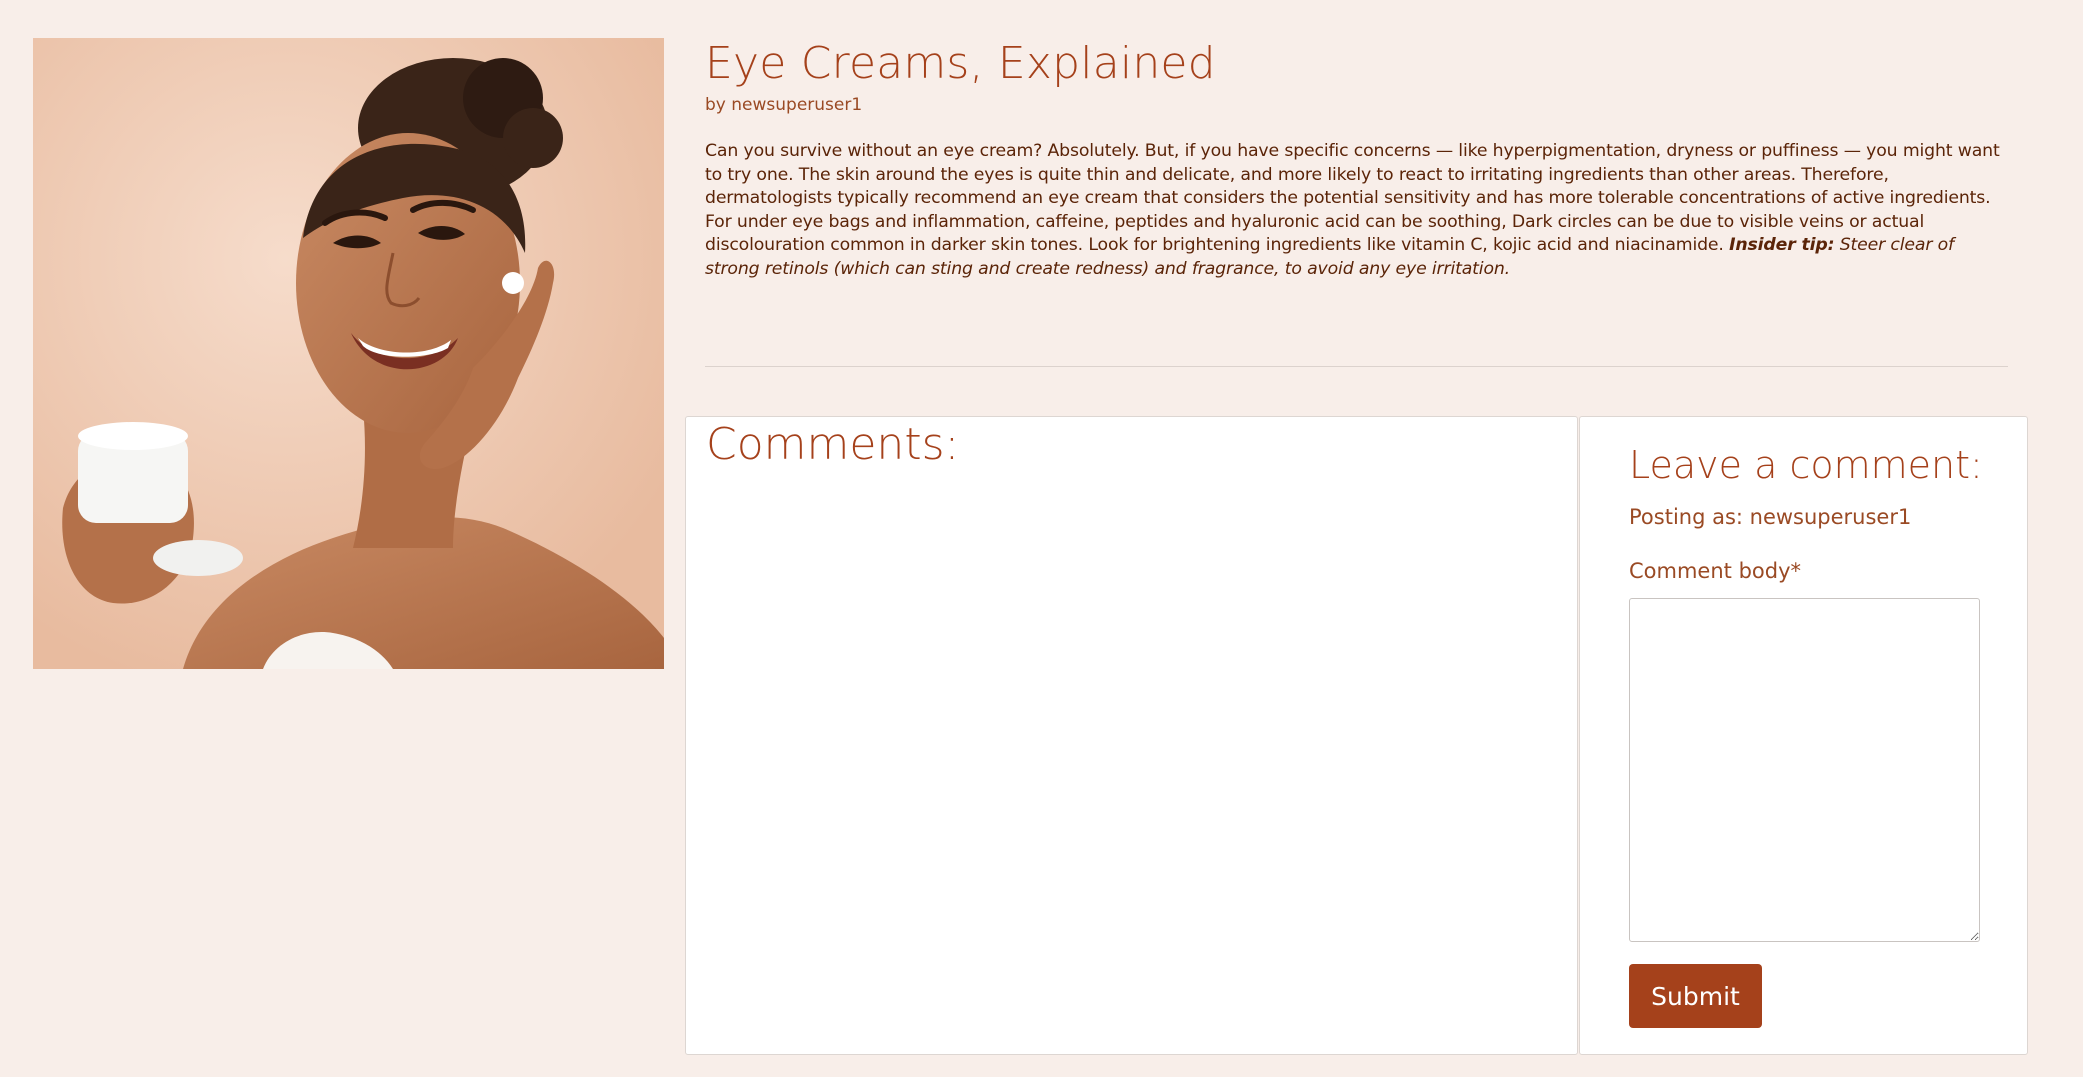 The width and height of the screenshot is (2083, 1077). Describe the element at coordinates (1804, 770) in the screenshot. I see `comment-body-textarea` at that location.